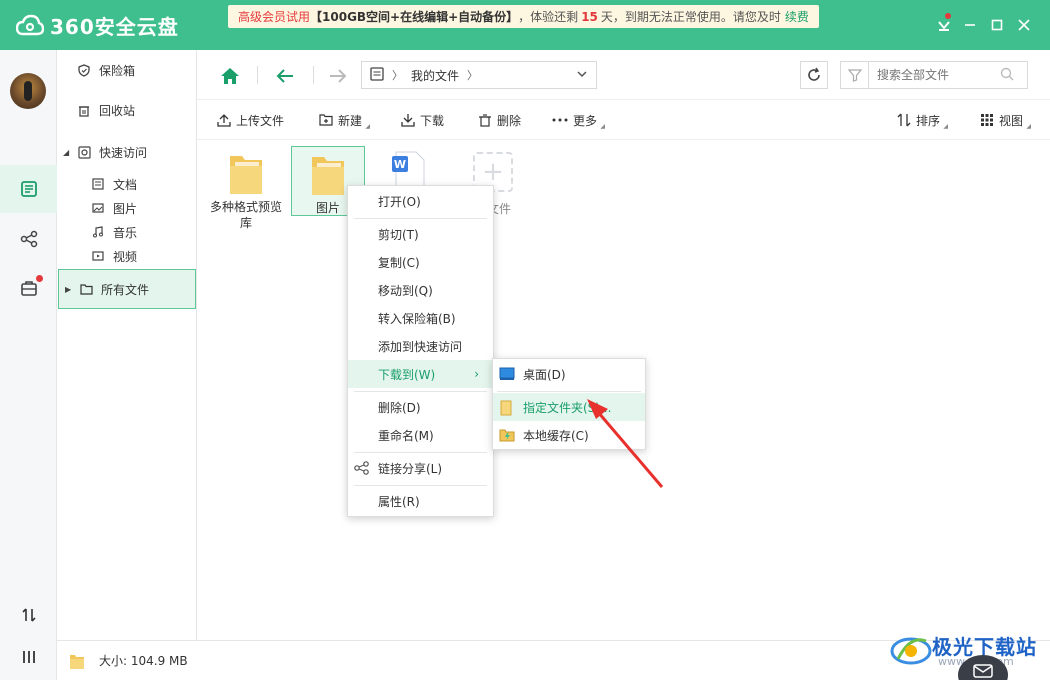 Image resolution: width=1050 pixels, height=680 pixels. What do you see at coordinates (127, 152) in the screenshot?
I see `nav-item-quick-access: ◢ 快速访问` at bounding box center [127, 152].